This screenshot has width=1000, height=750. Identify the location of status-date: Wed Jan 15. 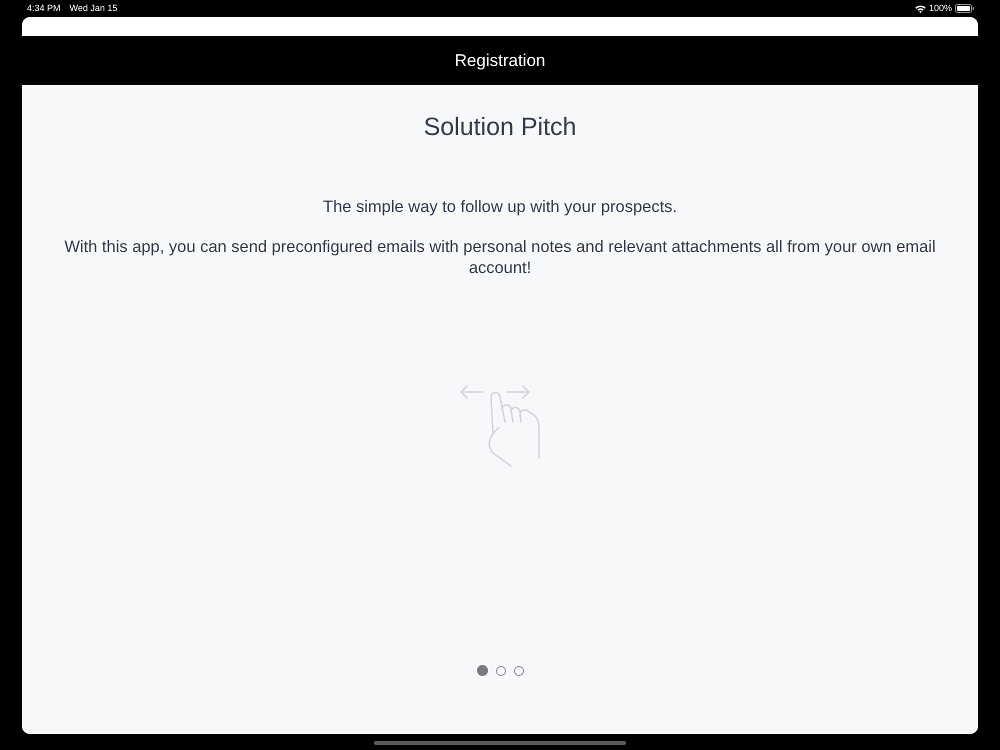
(94, 8).